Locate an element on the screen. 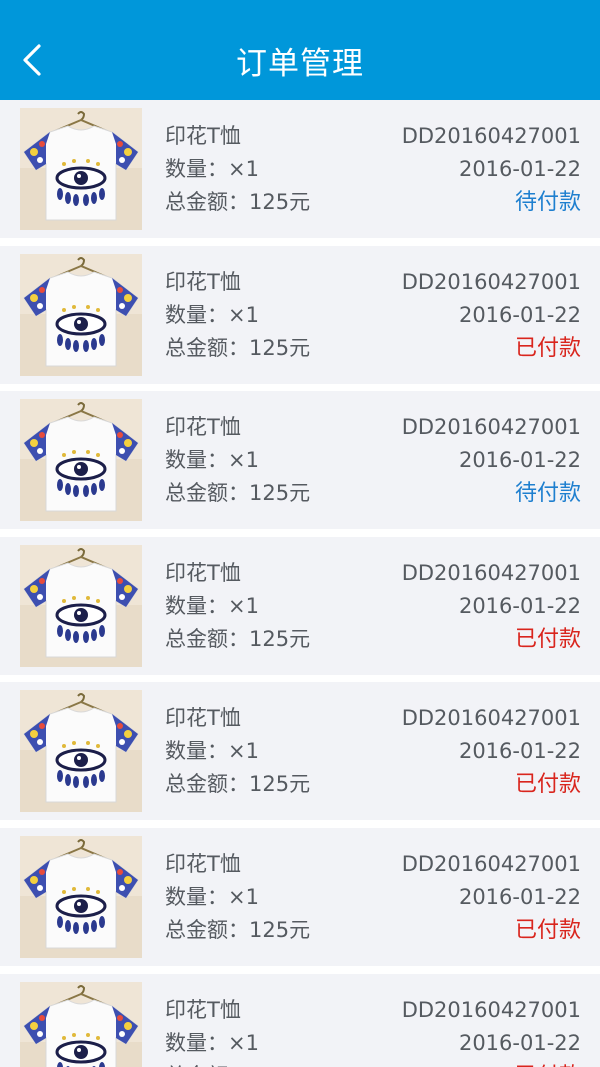 This screenshot has width=600, height=1067. header-bar: 订单管理 is located at coordinates (300, 50).